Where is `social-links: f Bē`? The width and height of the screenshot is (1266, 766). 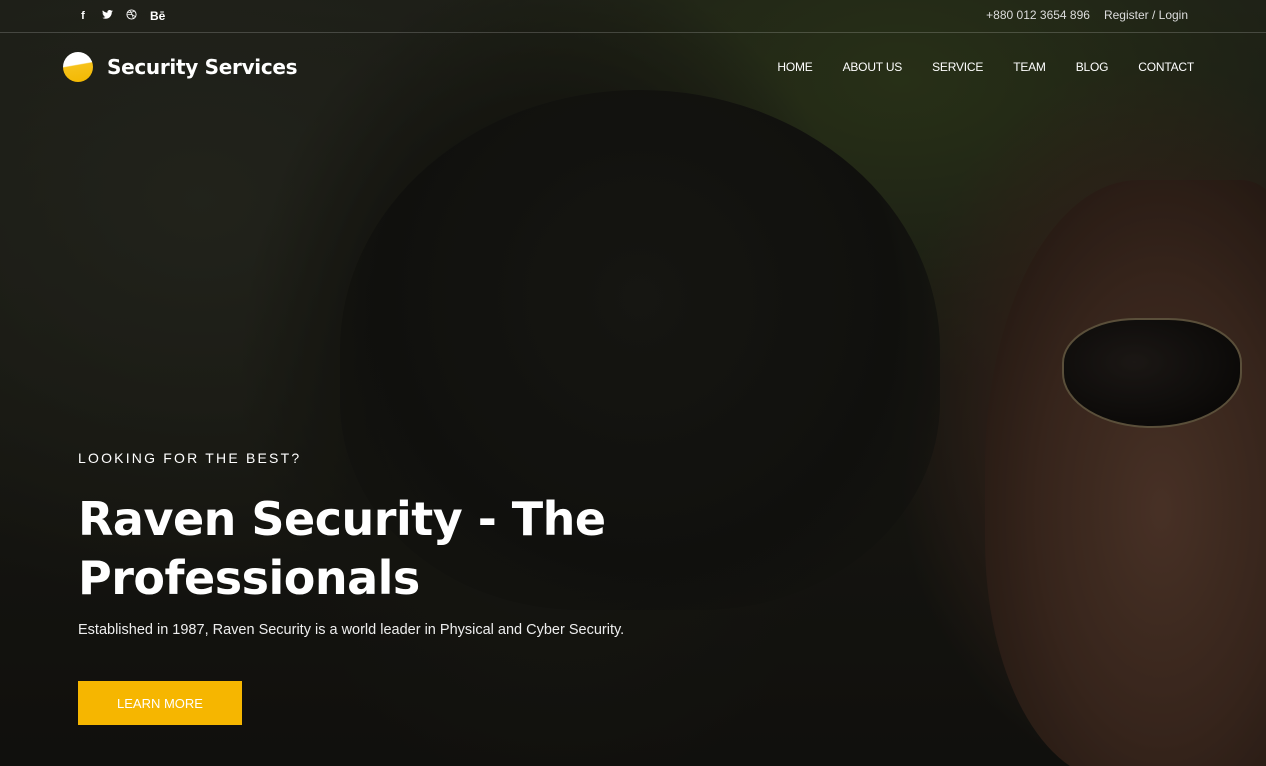 social-links: f Bē is located at coordinates (120, 16).